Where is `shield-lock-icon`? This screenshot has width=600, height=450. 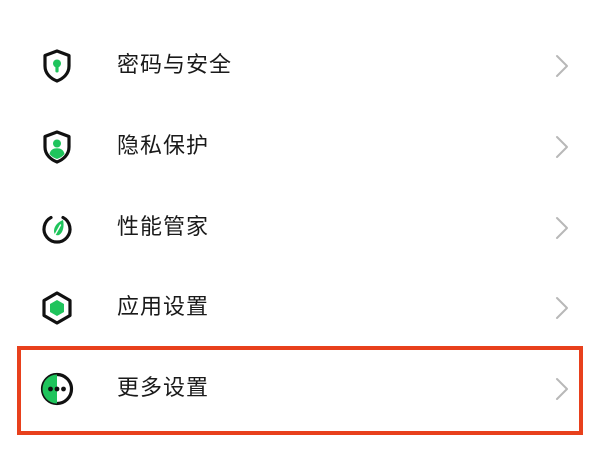
shield-lock-icon is located at coordinates (57, 66).